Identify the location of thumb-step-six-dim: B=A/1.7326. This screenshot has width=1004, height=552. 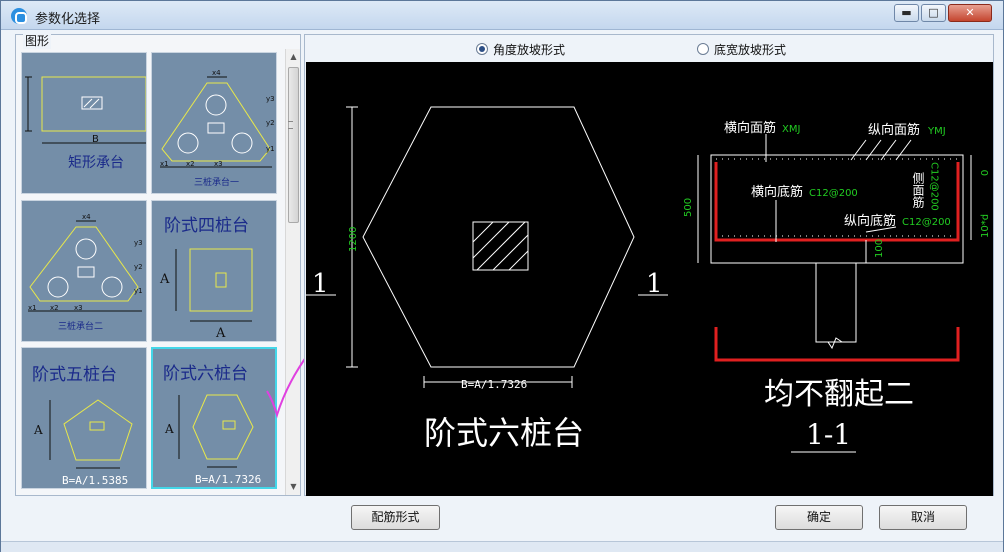
(228, 479).